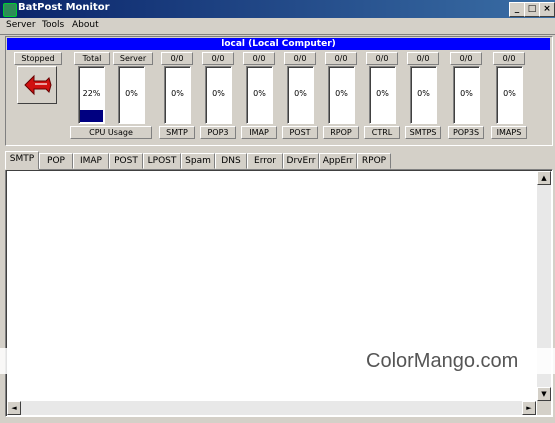 The width and height of the screenshot is (555, 423). What do you see at coordinates (544, 408) in the screenshot?
I see `scrollbar-corner` at bounding box center [544, 408].